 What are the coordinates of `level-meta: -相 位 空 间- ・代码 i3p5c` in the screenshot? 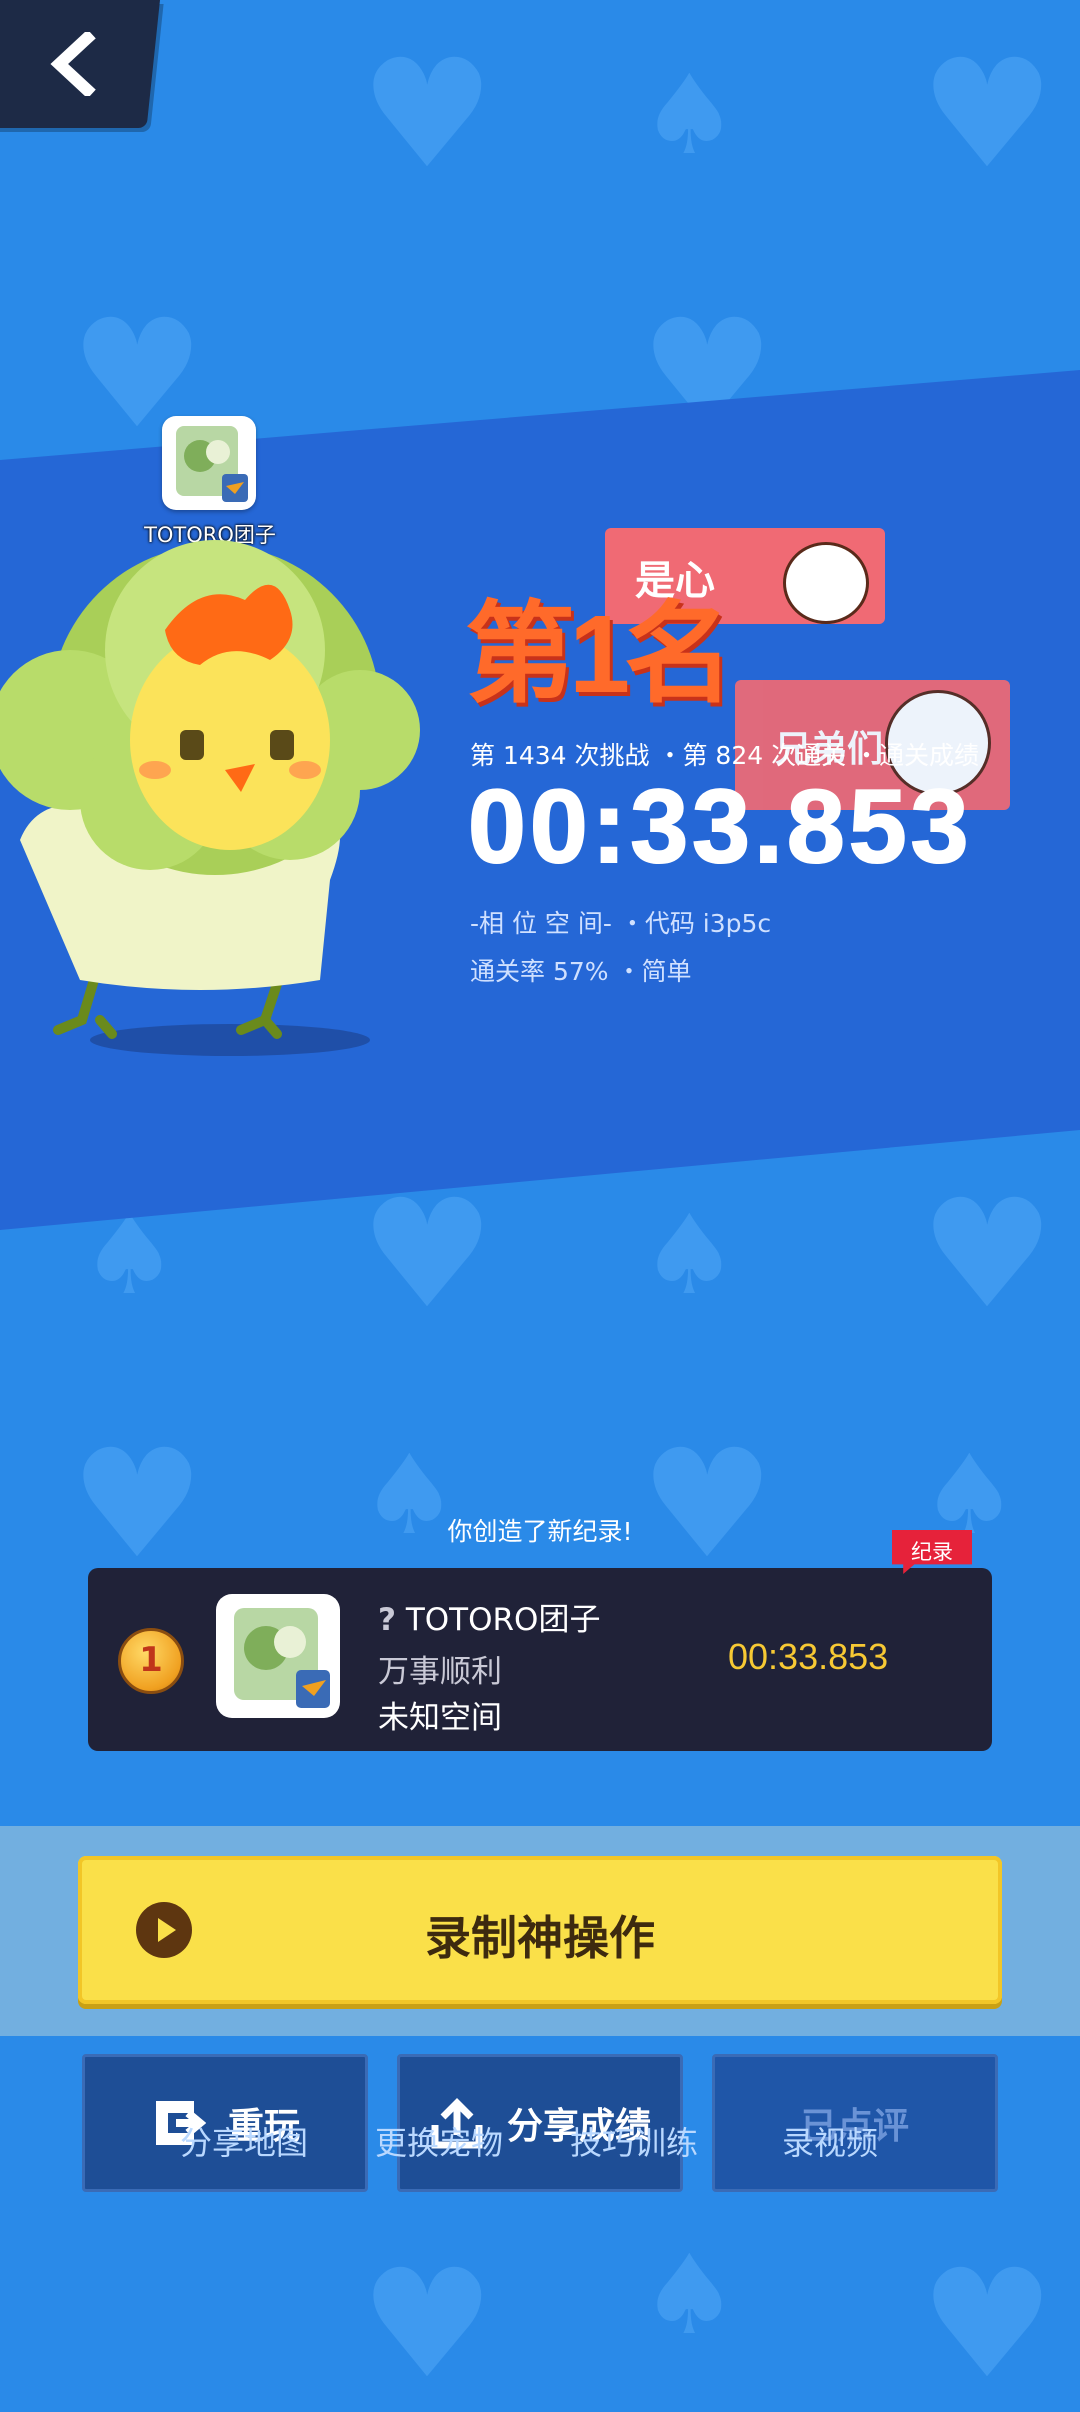 It's located at (621, 923).